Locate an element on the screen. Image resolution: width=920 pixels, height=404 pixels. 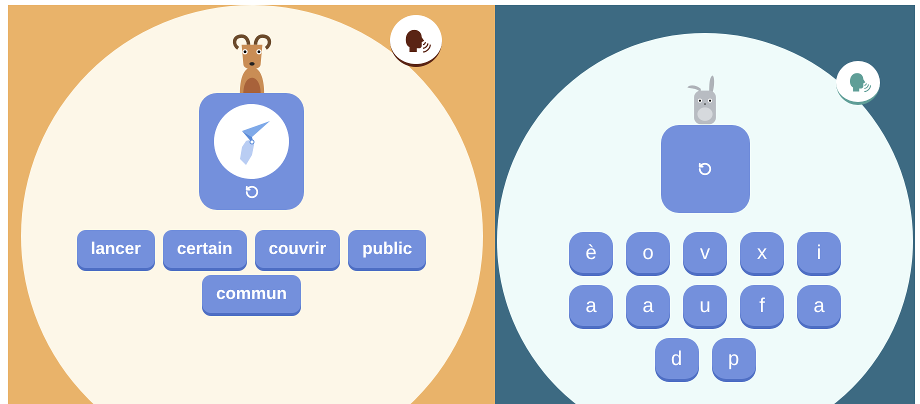
word-choice-button: couvrir is located at coordinates (297, 249).